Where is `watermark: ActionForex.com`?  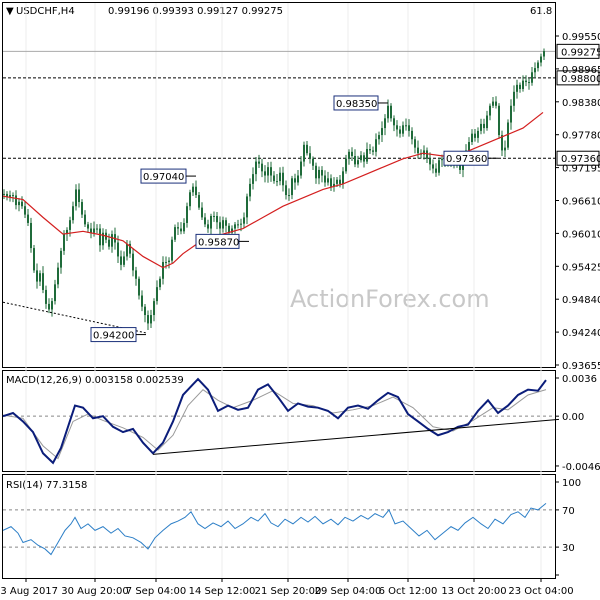 watermark: ActionForex.com is located at coordinates (390, 299).